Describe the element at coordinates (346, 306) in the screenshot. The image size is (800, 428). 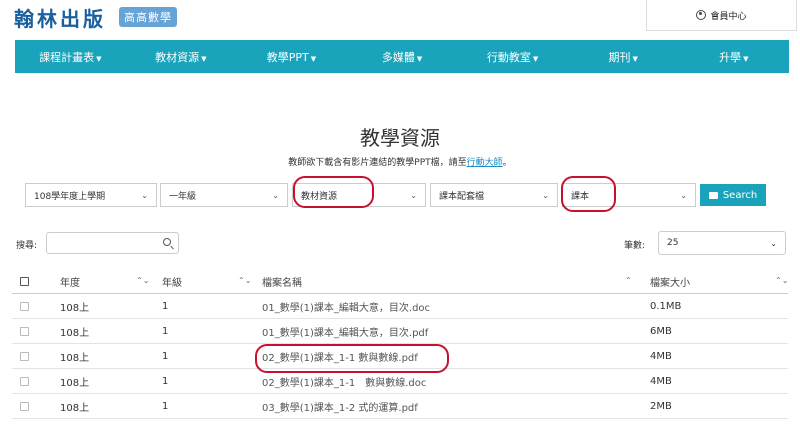
I see `cell-filename: 01_數學(1)課本_編輯大意，目次.doc` at that location.